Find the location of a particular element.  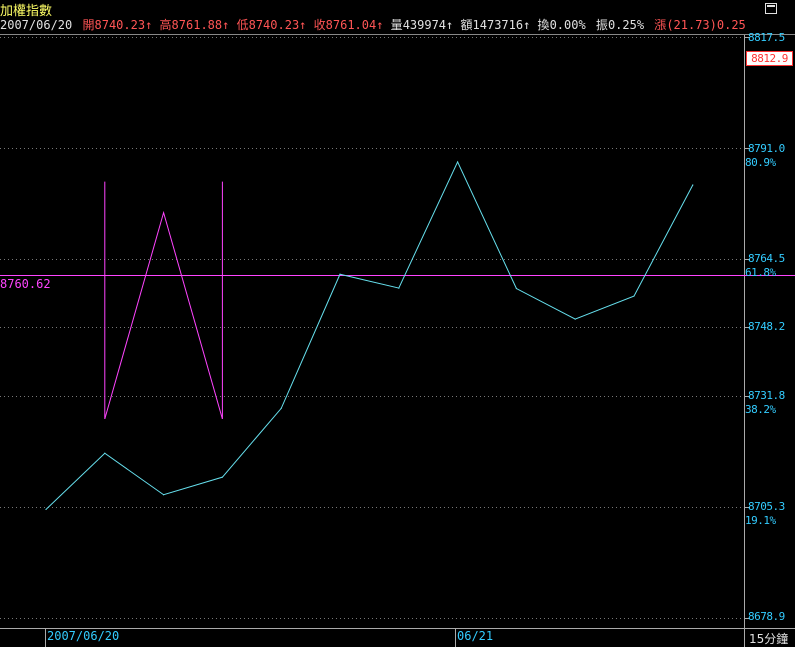

fib-level-label: 19.1% is located at coordinates (760, 520).